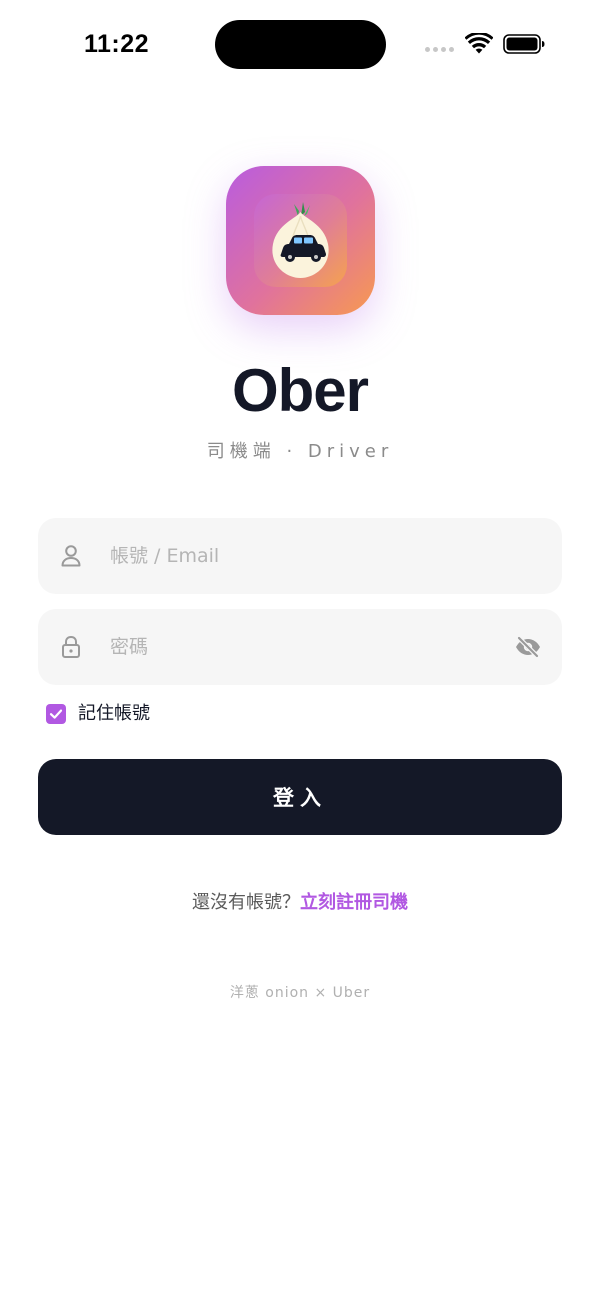  Describe the element at coordinates (528, 647) in the screenshot. I see `eye-off-icon` at that location.